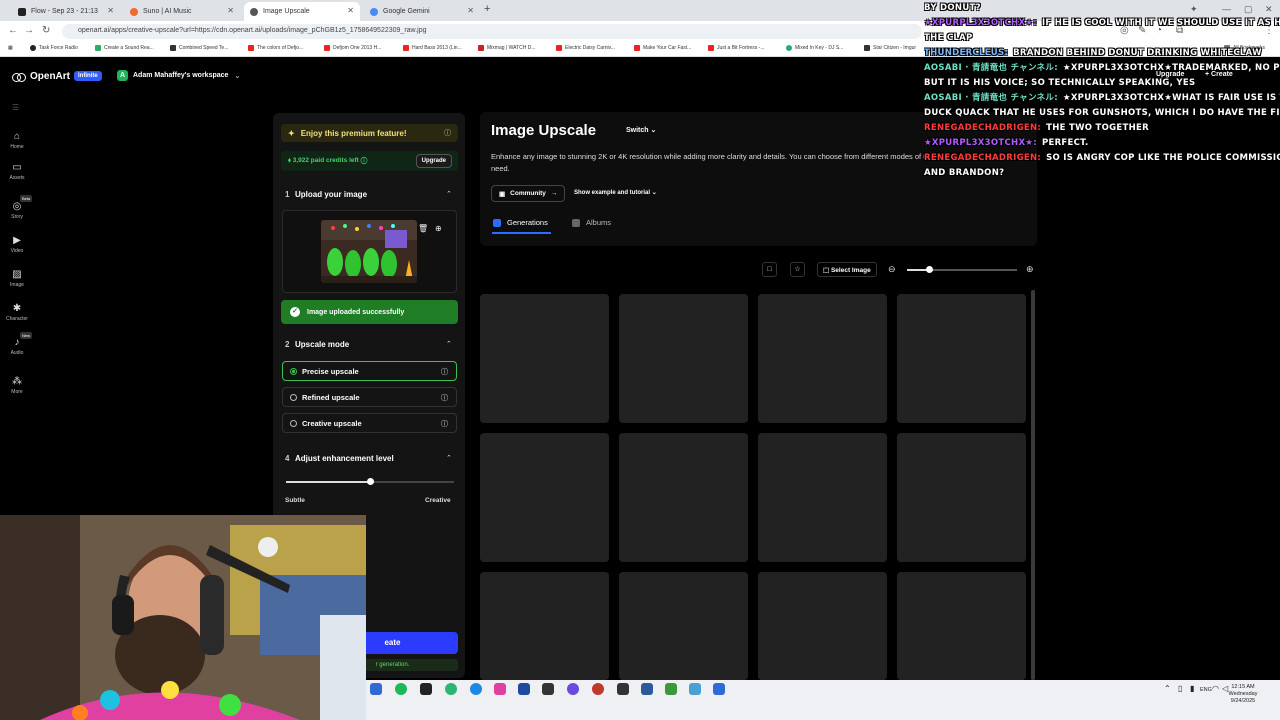 The image size is (1280, 720). I want to click on enhancement-slider-handle, so click(370, 481).